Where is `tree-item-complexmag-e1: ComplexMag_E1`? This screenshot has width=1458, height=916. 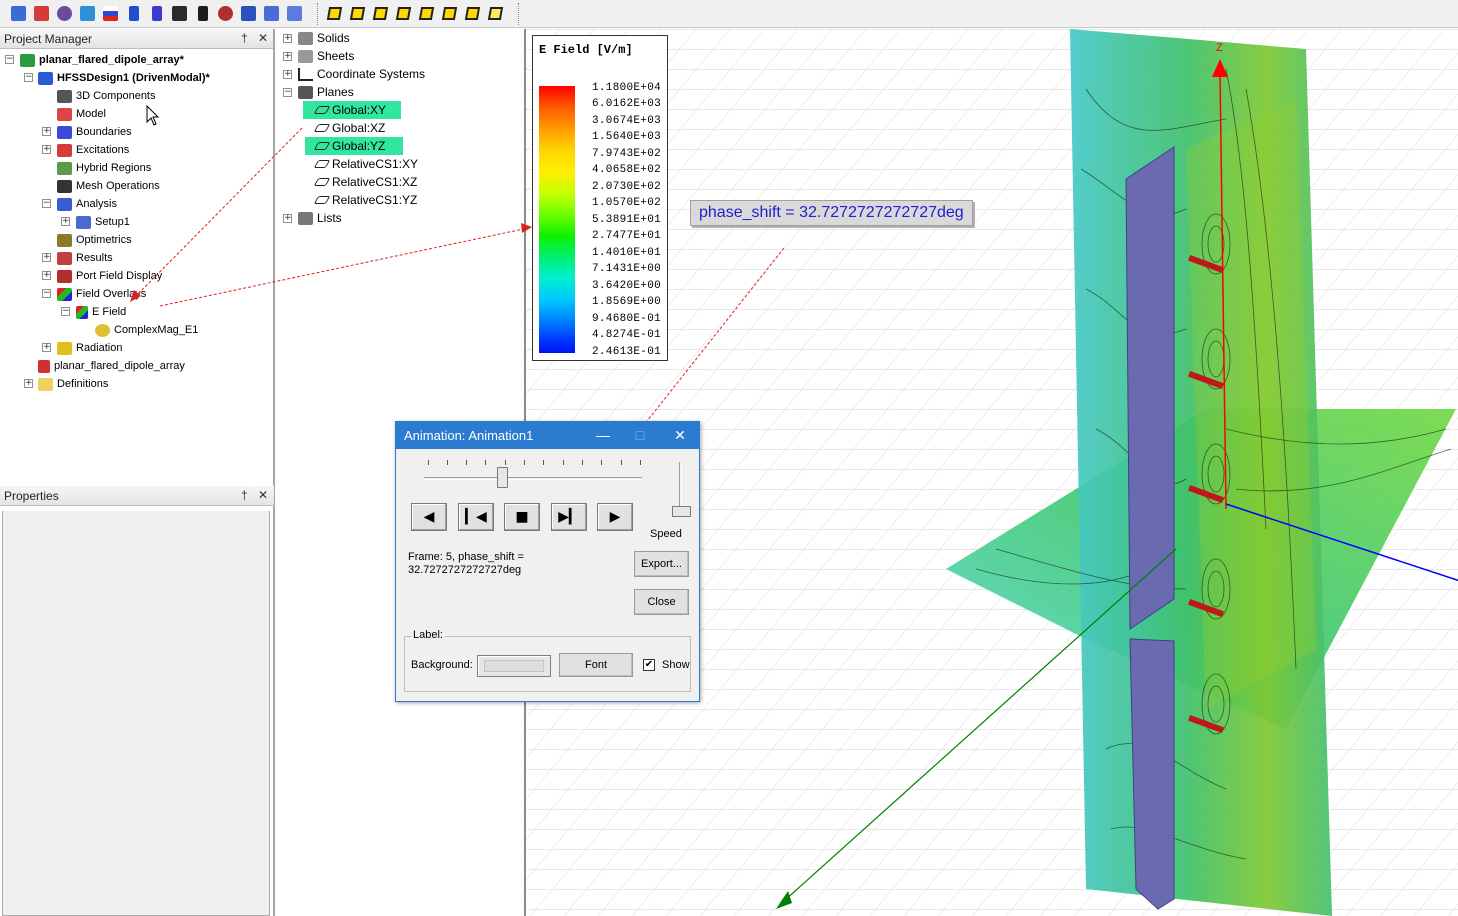 tree-item-complexmag-e1: ComplexMag_E1 is located at coordinates (146, 330).